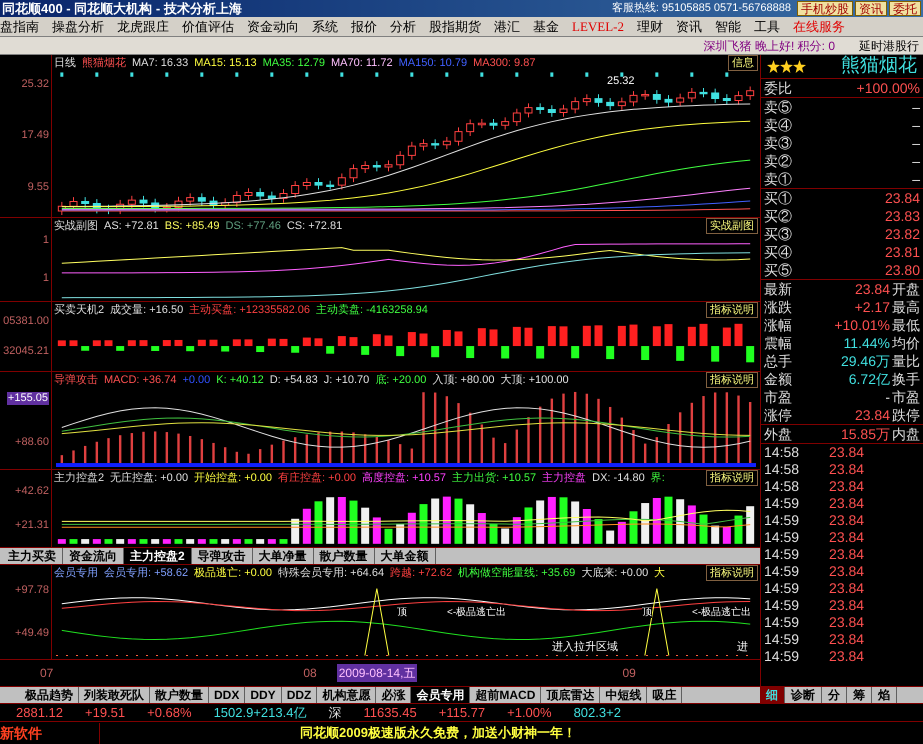 The image size is (923, 744). Describe the element at coordinates (871, 8) in the screenshot. I see `title-button: 资讯` at that location.